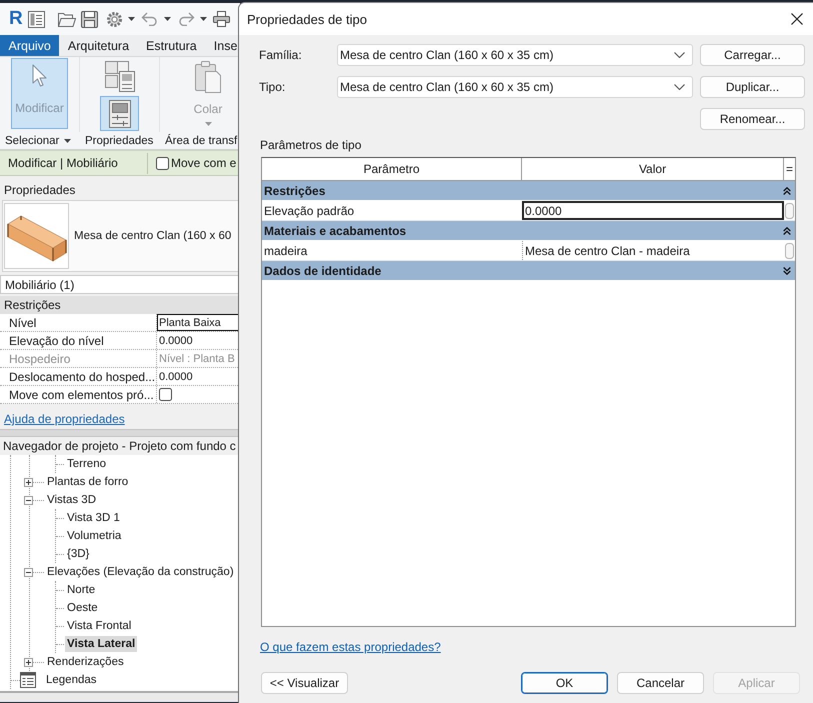 The height and width of the screenshot is (703, 813). What do you see at coordinates (120, 76) in the screenshot?
I see `cubes-icon` at bounding box center [120, 76].